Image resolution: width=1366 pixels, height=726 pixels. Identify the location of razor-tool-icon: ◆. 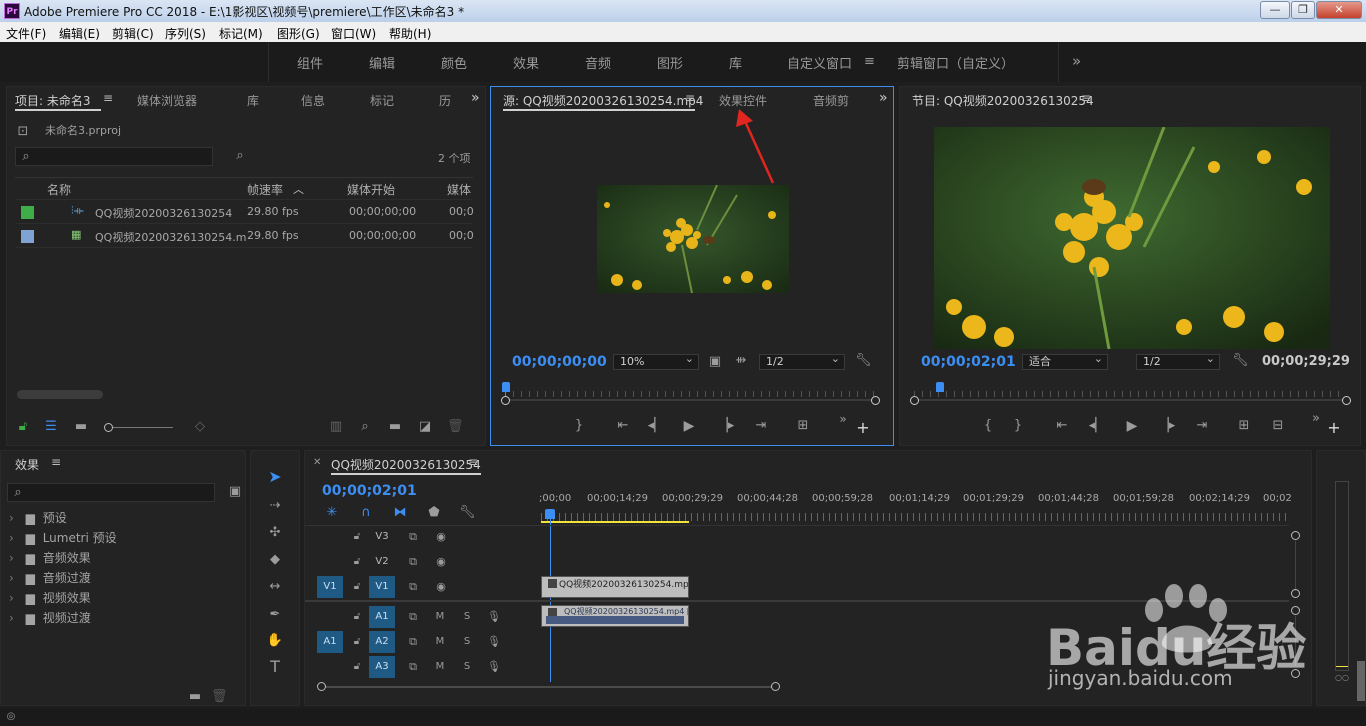
(275, 560).